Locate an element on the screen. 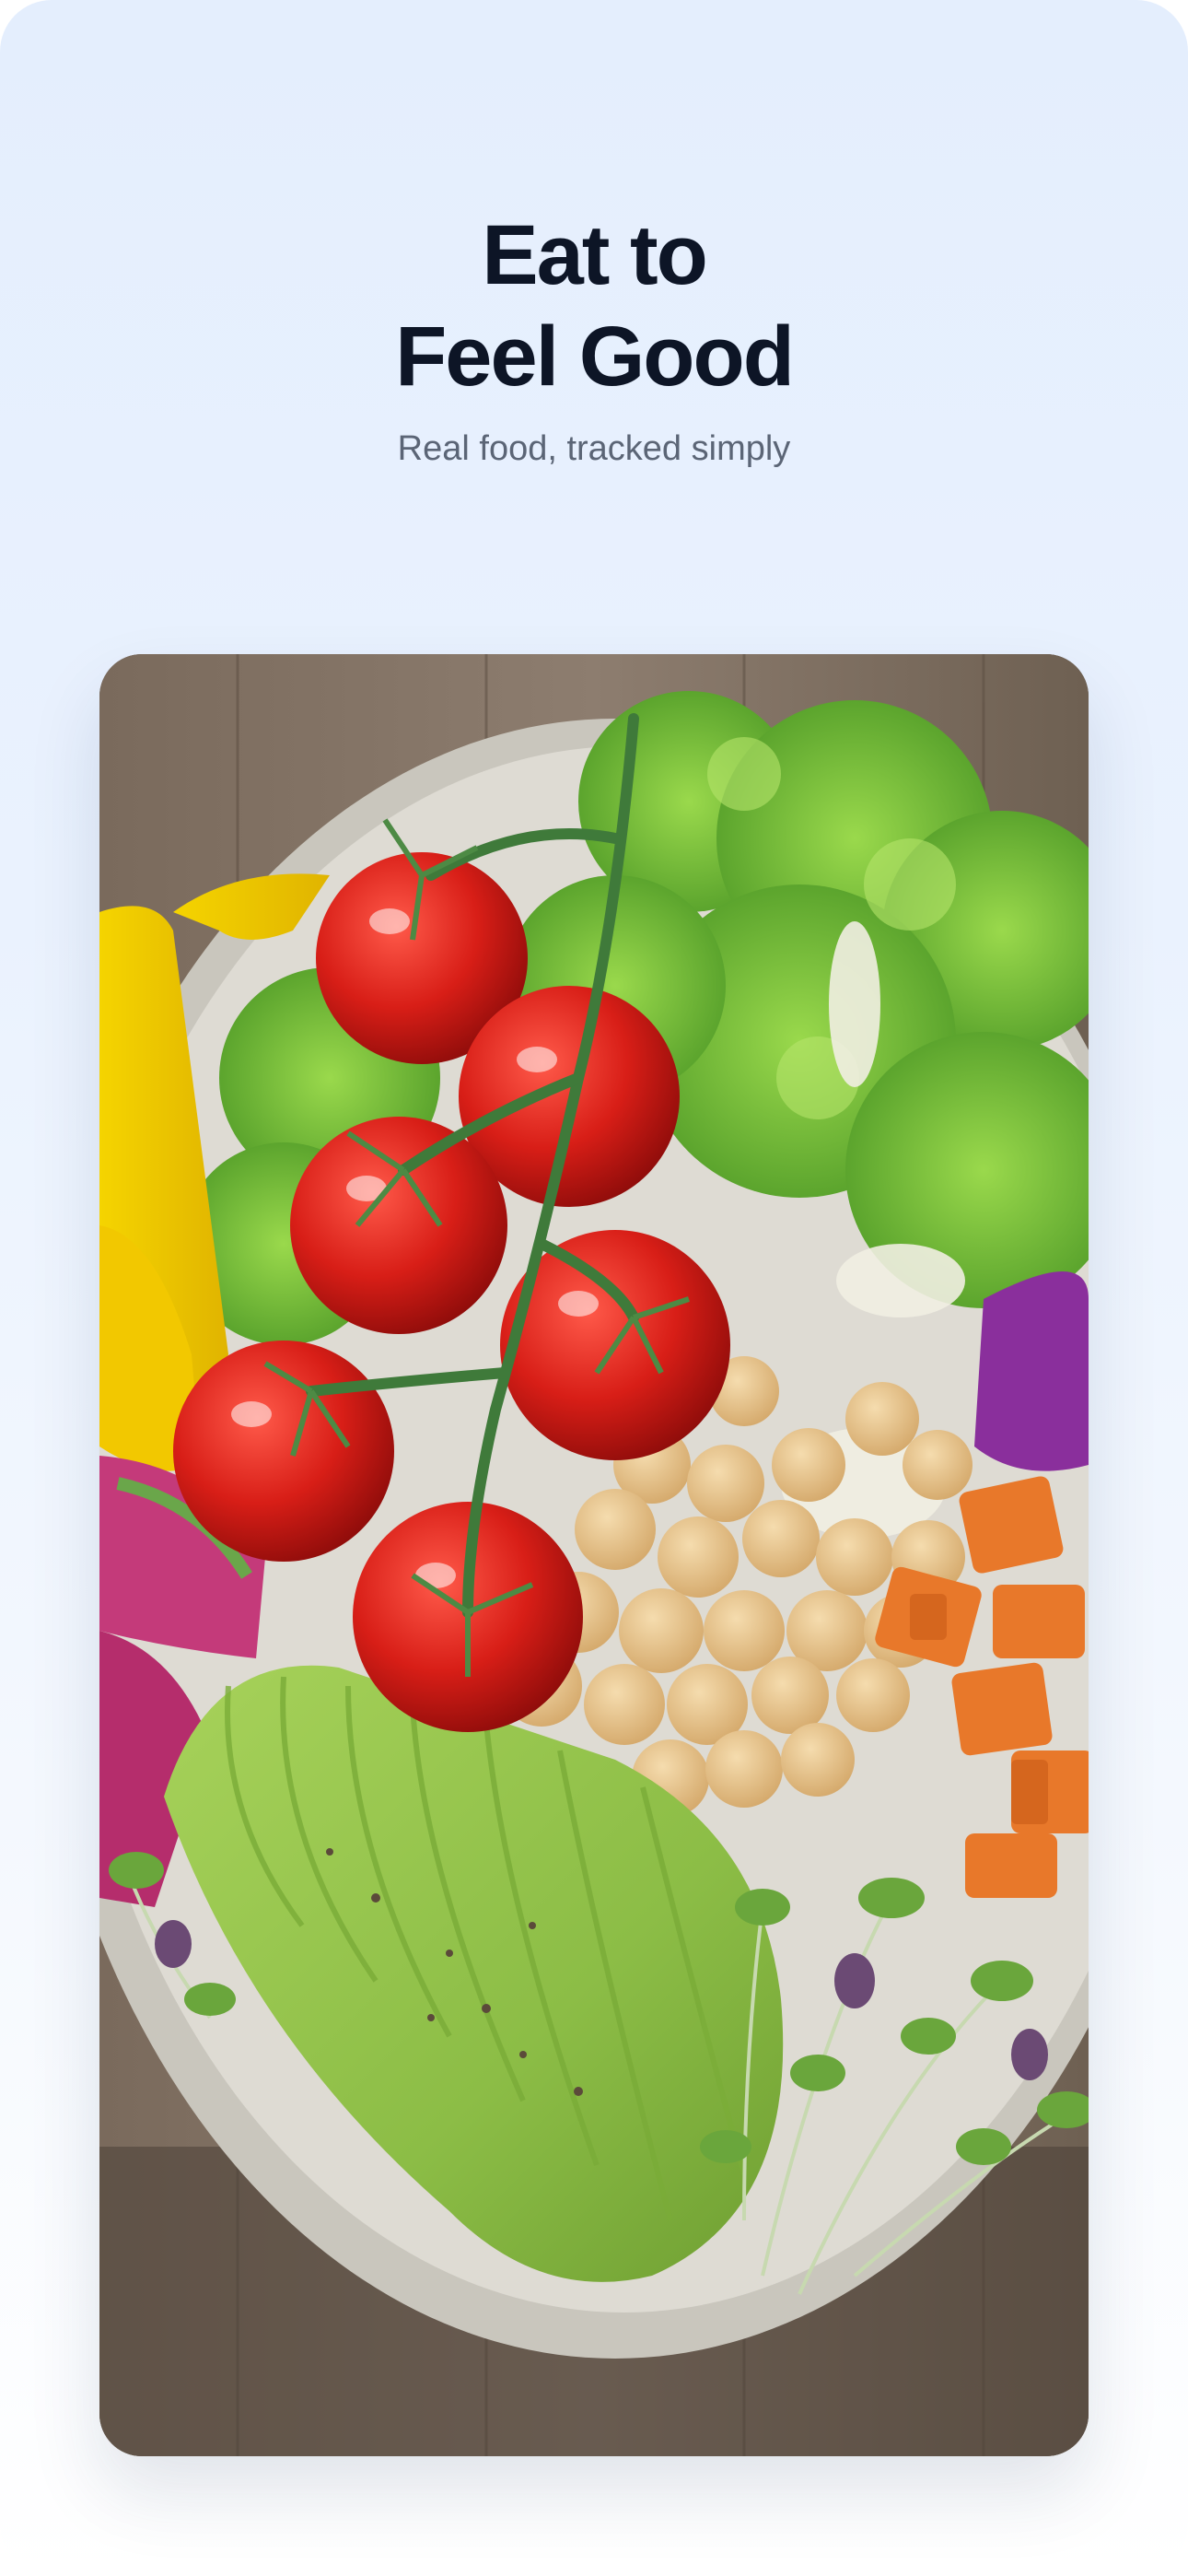 Image resolution: width=1188 pixels, height=2576 pixels. hero-title-line-2: Feel Good is located at coordinates (595, 357).